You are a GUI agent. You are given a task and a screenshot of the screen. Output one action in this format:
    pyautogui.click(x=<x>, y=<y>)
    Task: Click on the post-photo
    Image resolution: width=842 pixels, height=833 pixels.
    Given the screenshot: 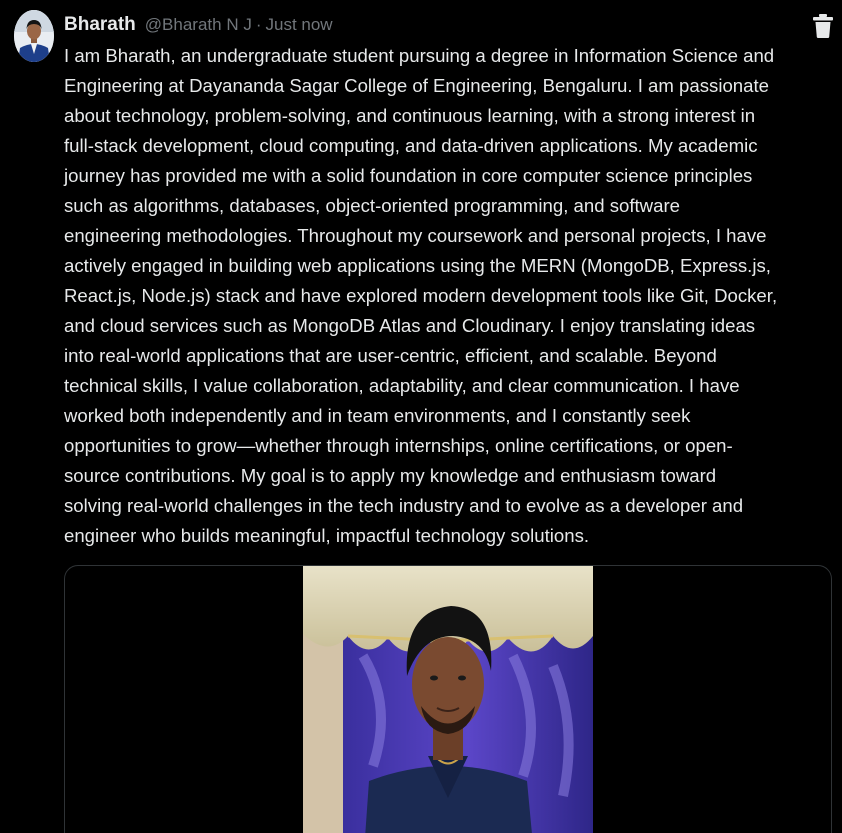 What is the action you would take?
    pyautogui.click(x=448, y=699)
    